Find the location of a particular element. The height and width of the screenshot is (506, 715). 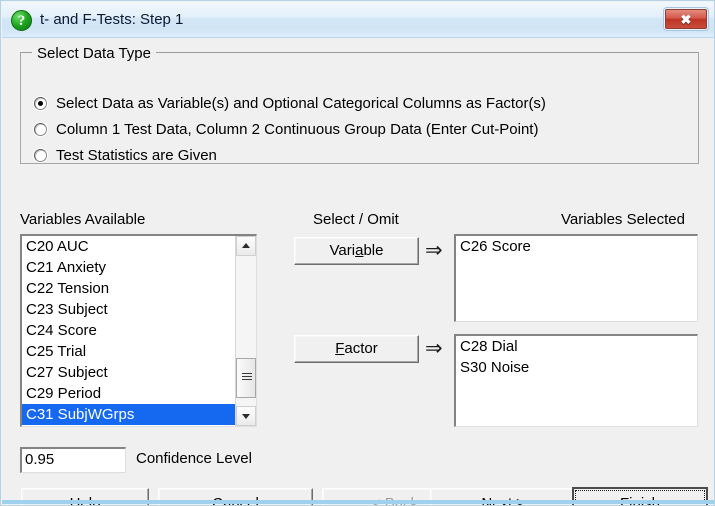

question-mark-icon: ? is located at coordinates (21, 20).